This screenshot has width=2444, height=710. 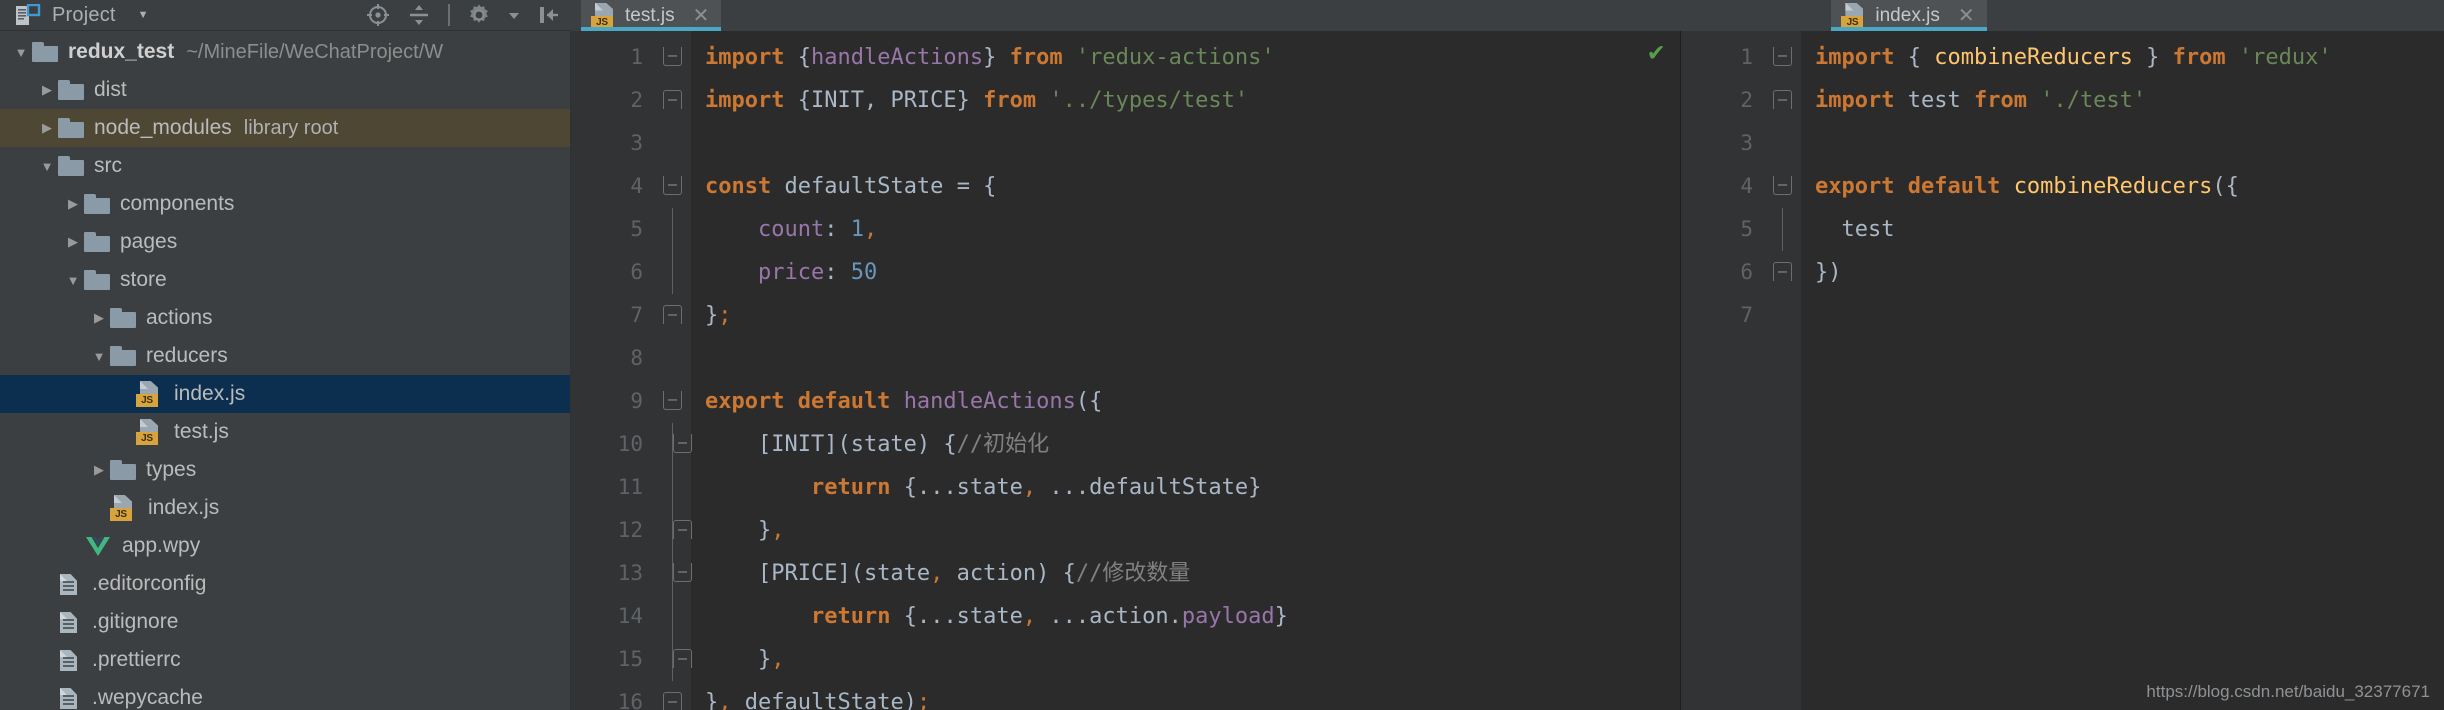 What do you see at coordinates (285, 128) in the screenshot?
I see `tree-row-node-modules: ▶ node_modules library root` at bounding box center [285, 128].